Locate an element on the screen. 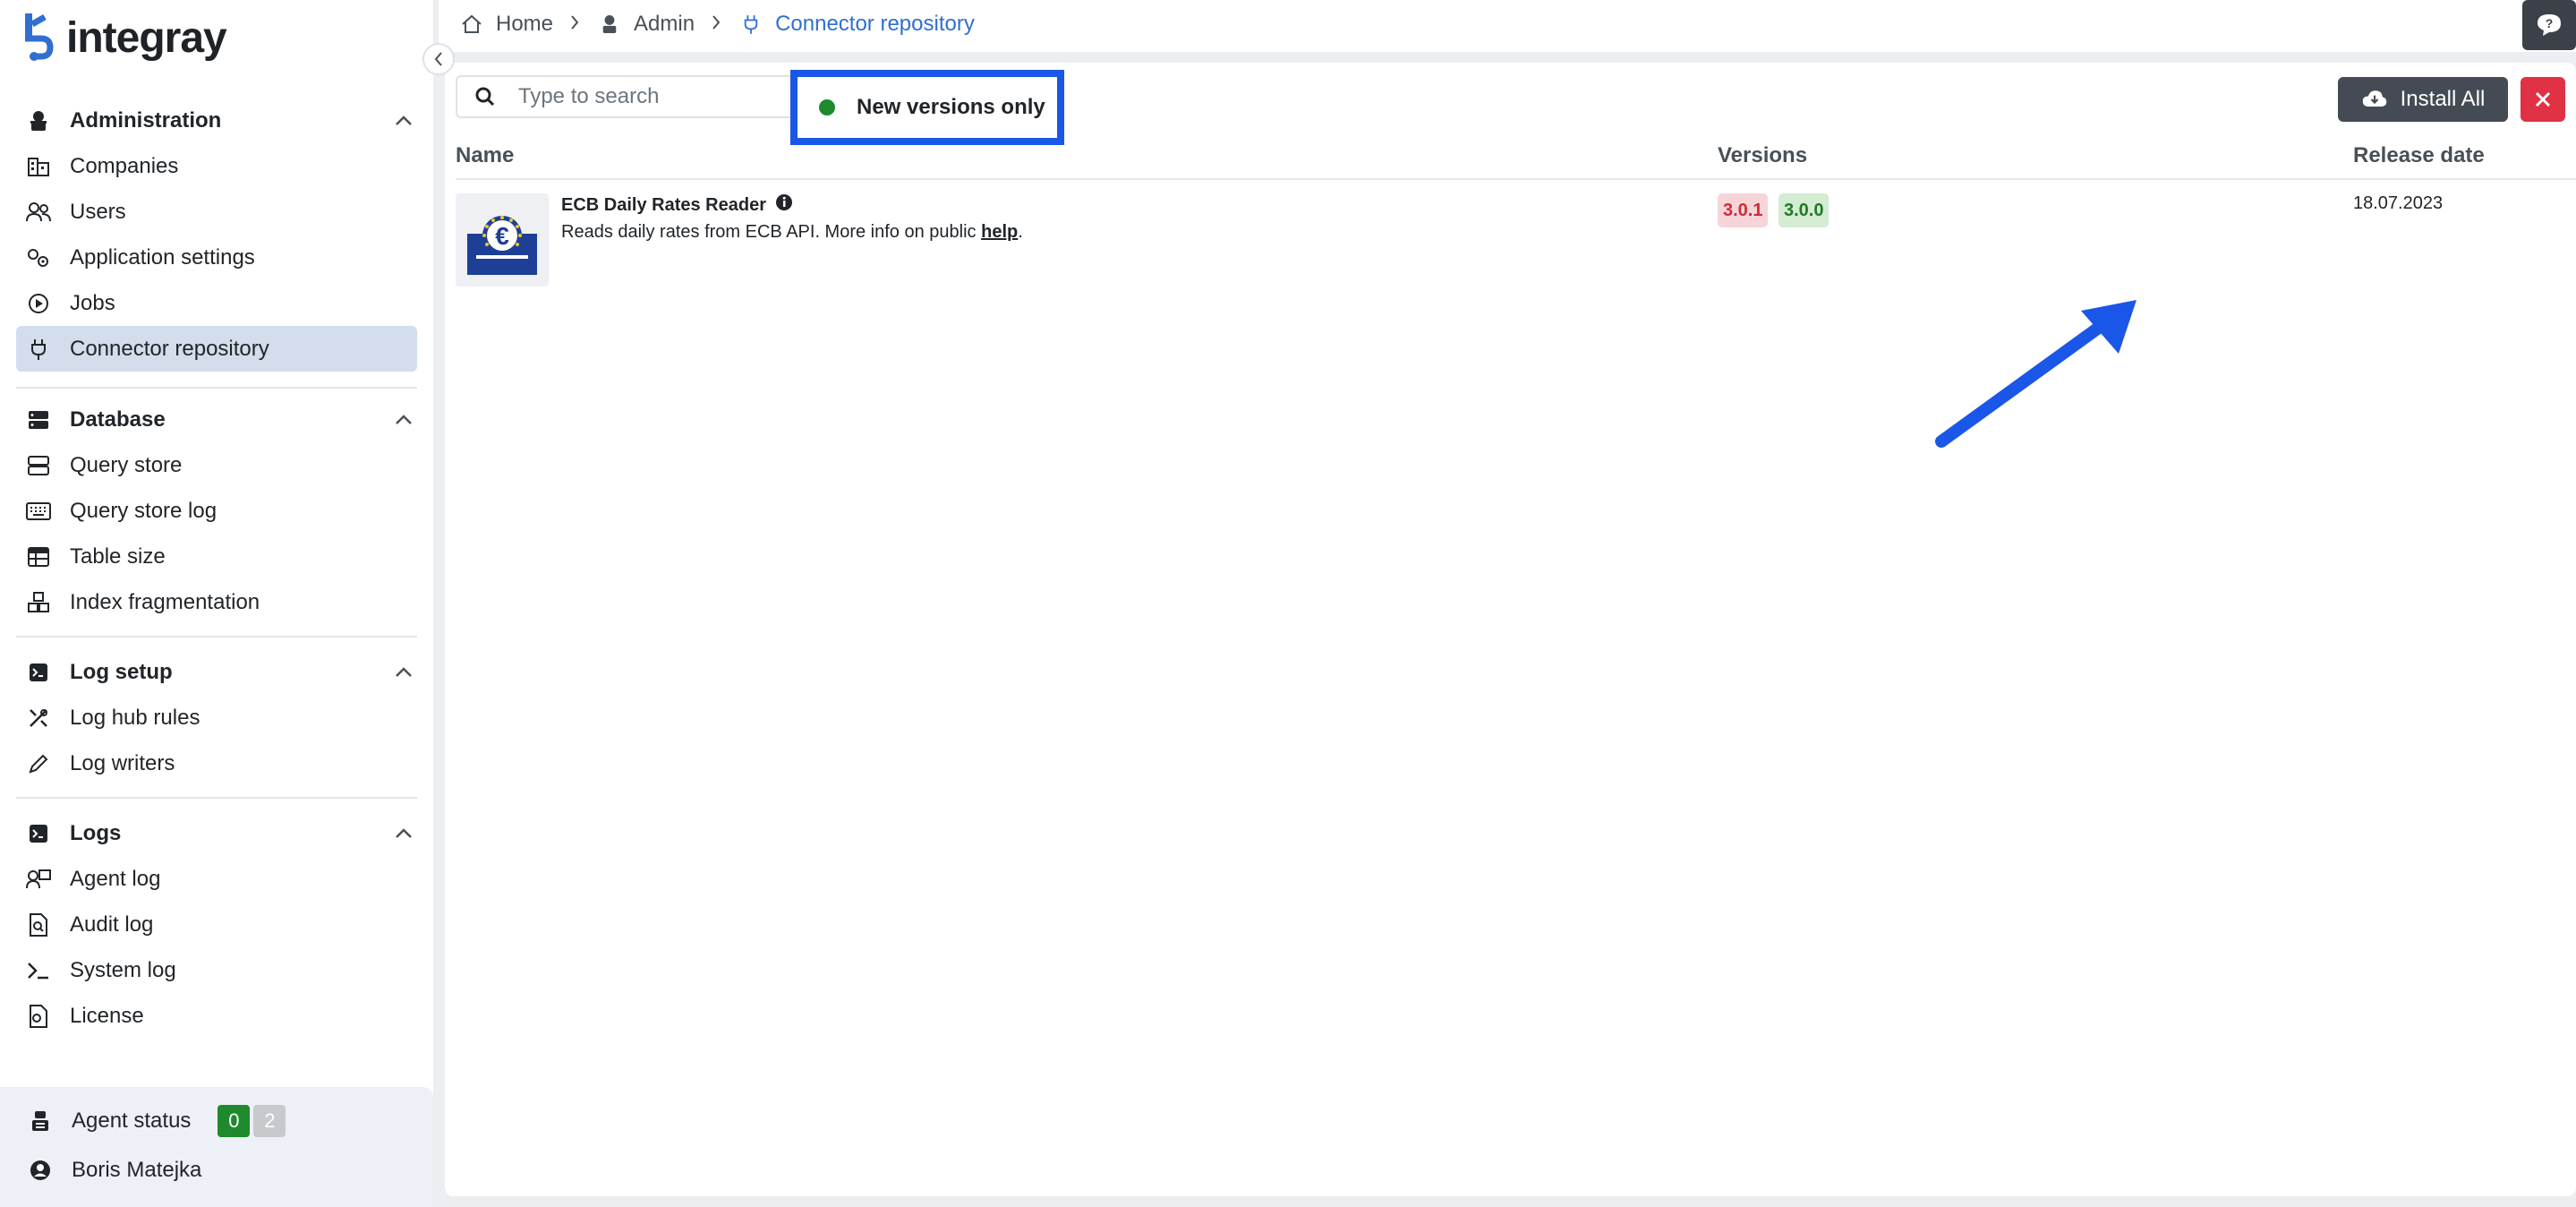 The height and width of the screenshot is (1207, 2576). sidebar-item-label: Query store log is located at coordinates (144, 510).